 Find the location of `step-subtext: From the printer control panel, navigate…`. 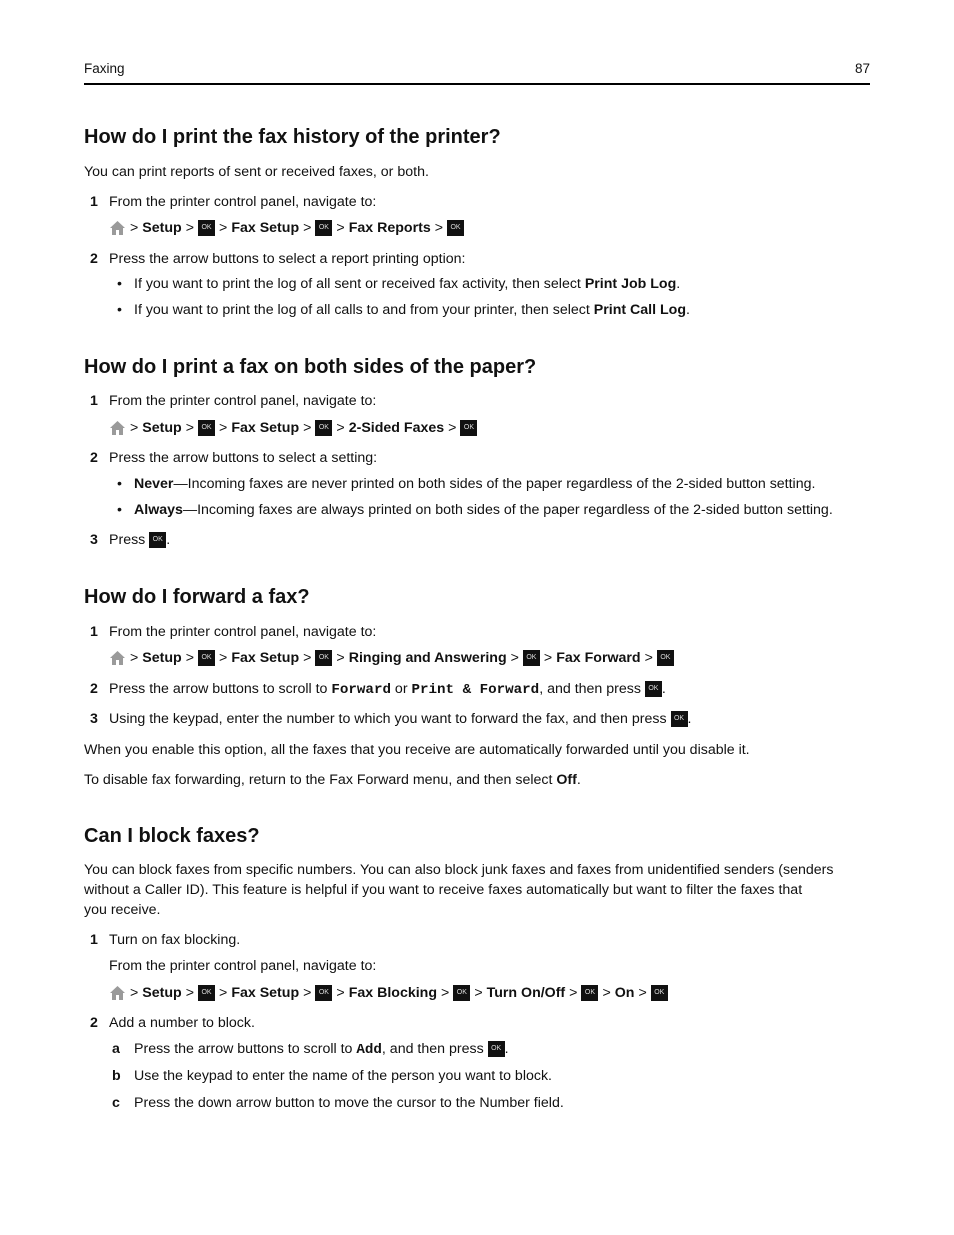

step-subtext: From the printer control panel, navigate… is located at coordinates (243, 966).